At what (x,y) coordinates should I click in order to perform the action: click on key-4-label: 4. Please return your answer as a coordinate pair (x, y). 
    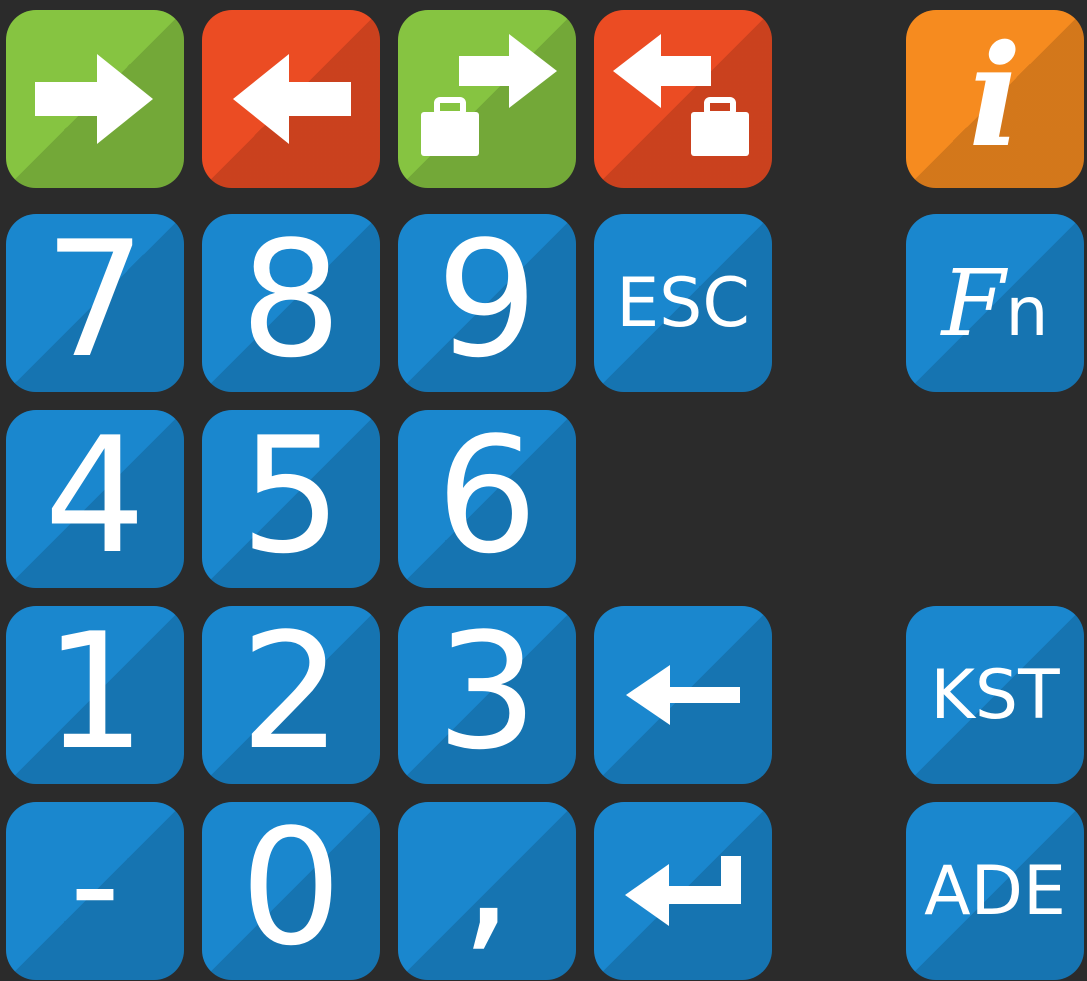
    Looking at the image, I should click on (95, 499).